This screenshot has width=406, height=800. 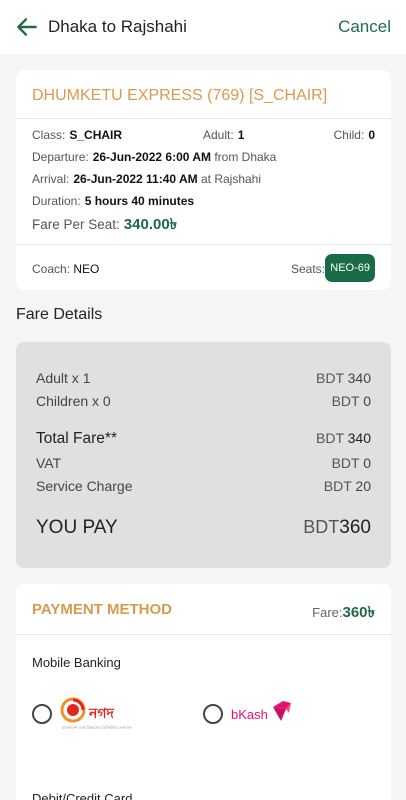 I want to click on child-value: 0, so click(x=371, y=135).